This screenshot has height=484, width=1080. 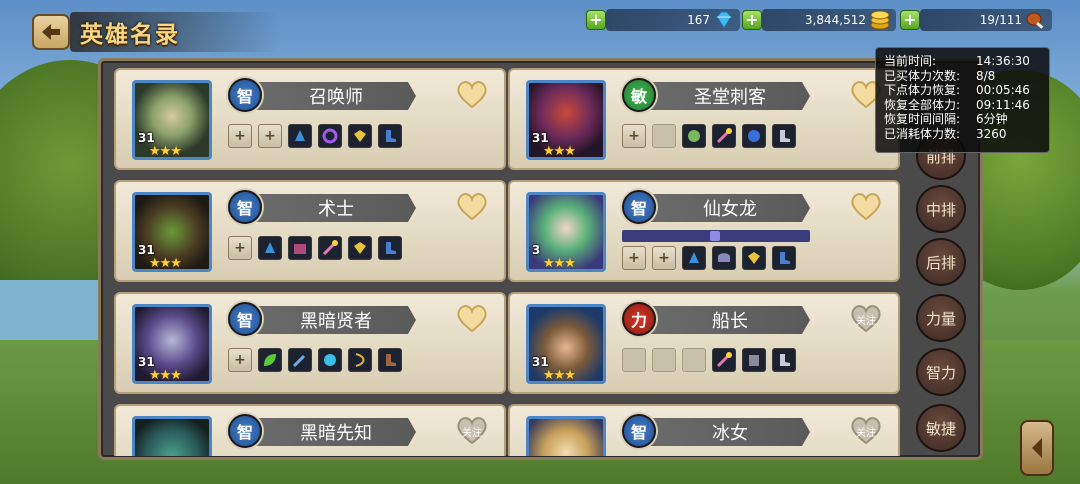 What do you see at coordinates (922, 133) in the screenshot?
I see `tooltip-label: 已消耗体力数:` at bounding box center [922, 133].